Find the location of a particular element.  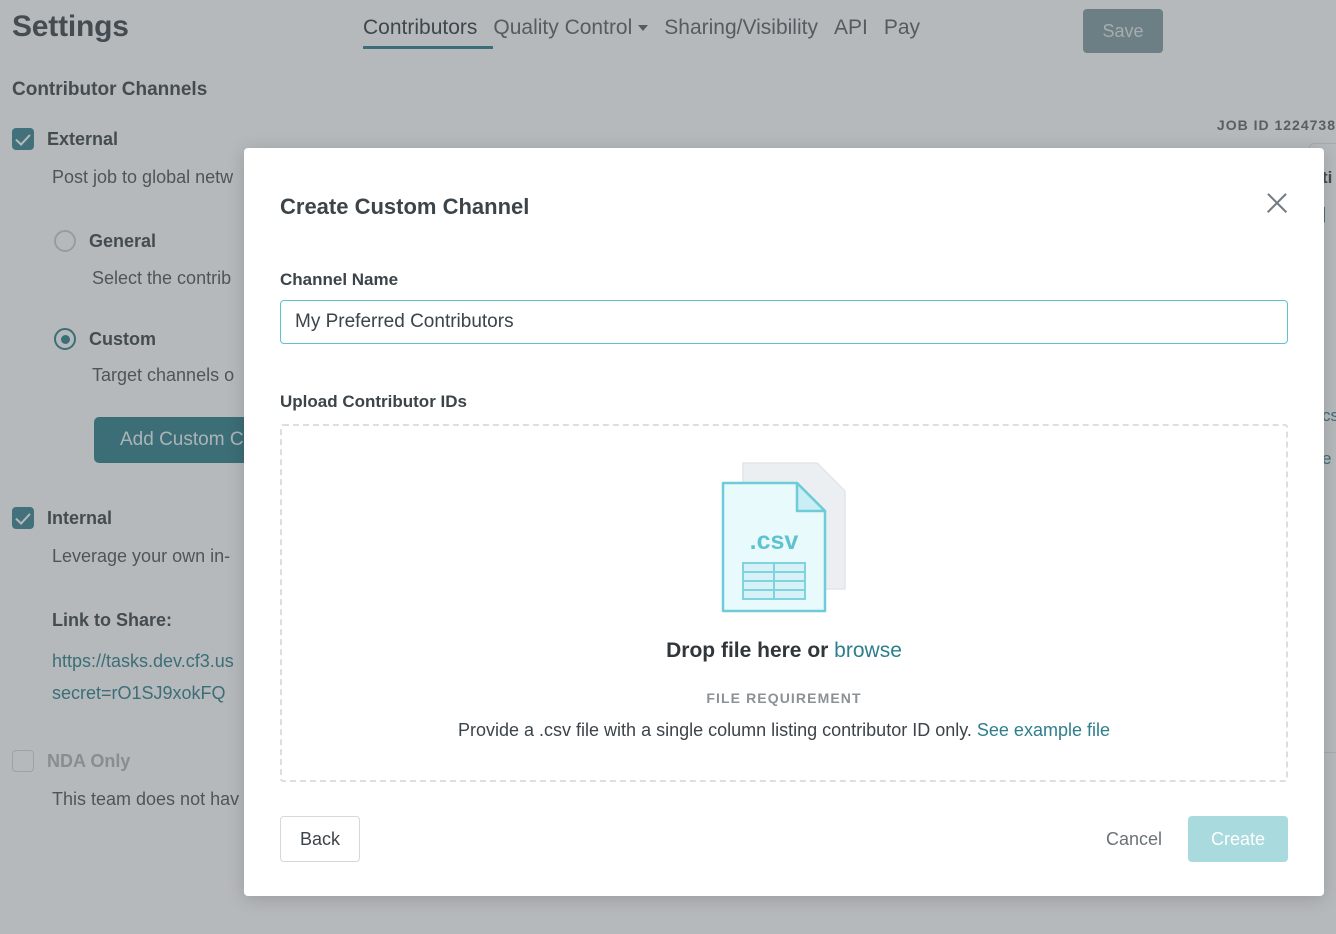

back-button: Back is located at coordinates (320, 839).